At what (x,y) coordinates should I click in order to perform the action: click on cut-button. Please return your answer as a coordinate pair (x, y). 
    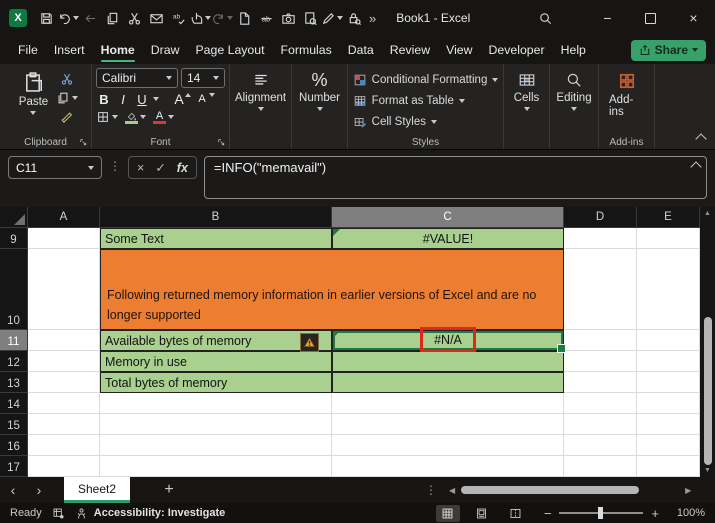
    Looking at the image, I should click on (67, 79).